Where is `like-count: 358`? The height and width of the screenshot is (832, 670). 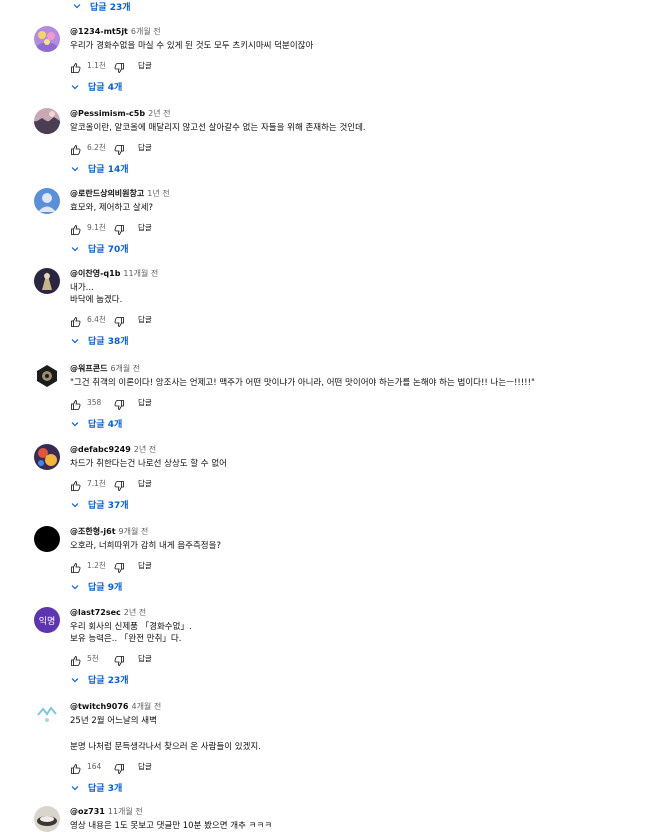
like-count: 358 is located at coordinates (94, 402).